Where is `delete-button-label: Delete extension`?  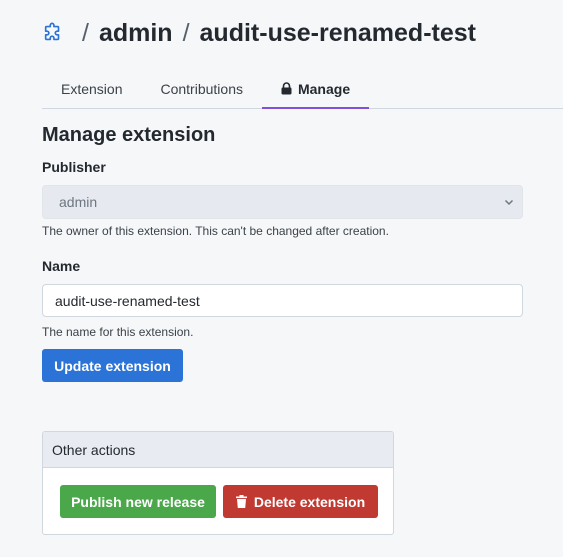
delete-button-label: Delete extension is located at coordinates (309, 501).